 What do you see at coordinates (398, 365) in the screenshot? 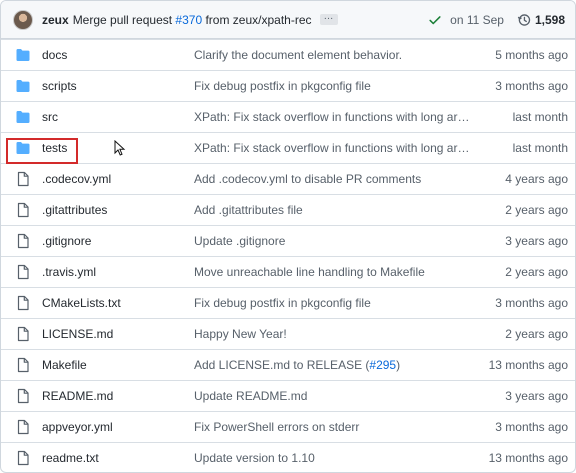
I see `commit-message-end: )` at bounding box center [398, 365].